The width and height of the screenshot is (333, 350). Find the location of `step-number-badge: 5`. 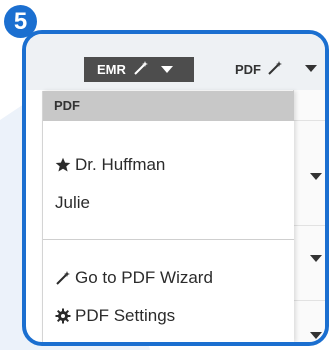

step-number-badge: 5 is located at coordinates (20, 21).